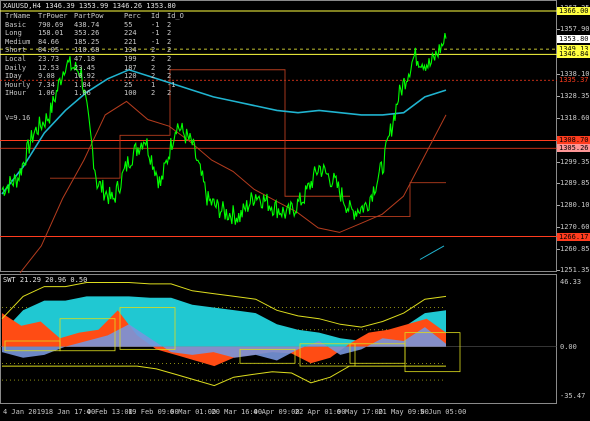 The image size is (590, 421). What do you see at coordinates (573, 339) in the screenshot?
I see `oscillator-axis: 46.33 0.00 -35.47` at bounding box center [573, 339].